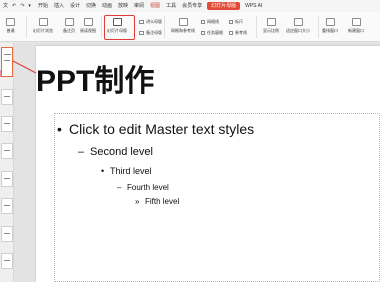  I want to click on rearrange-window-icon, so click(330, 22).